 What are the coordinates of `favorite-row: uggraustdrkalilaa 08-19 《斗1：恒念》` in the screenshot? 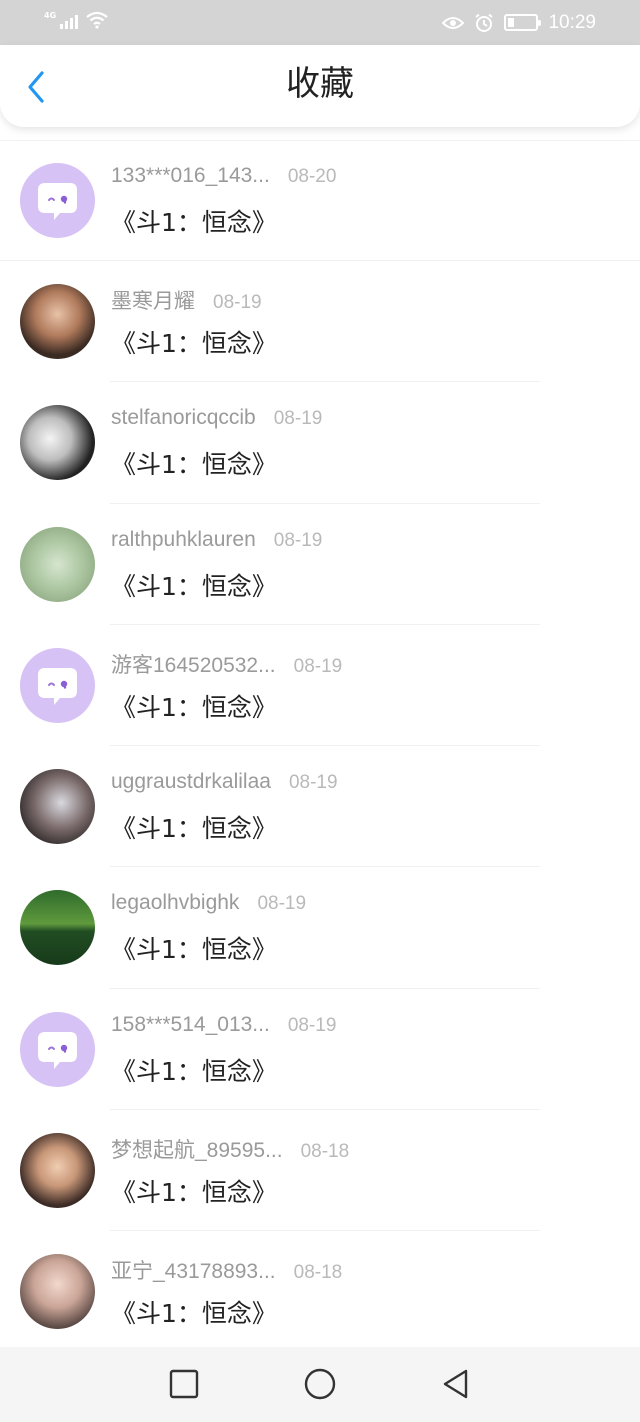 It's located at (320, 807).